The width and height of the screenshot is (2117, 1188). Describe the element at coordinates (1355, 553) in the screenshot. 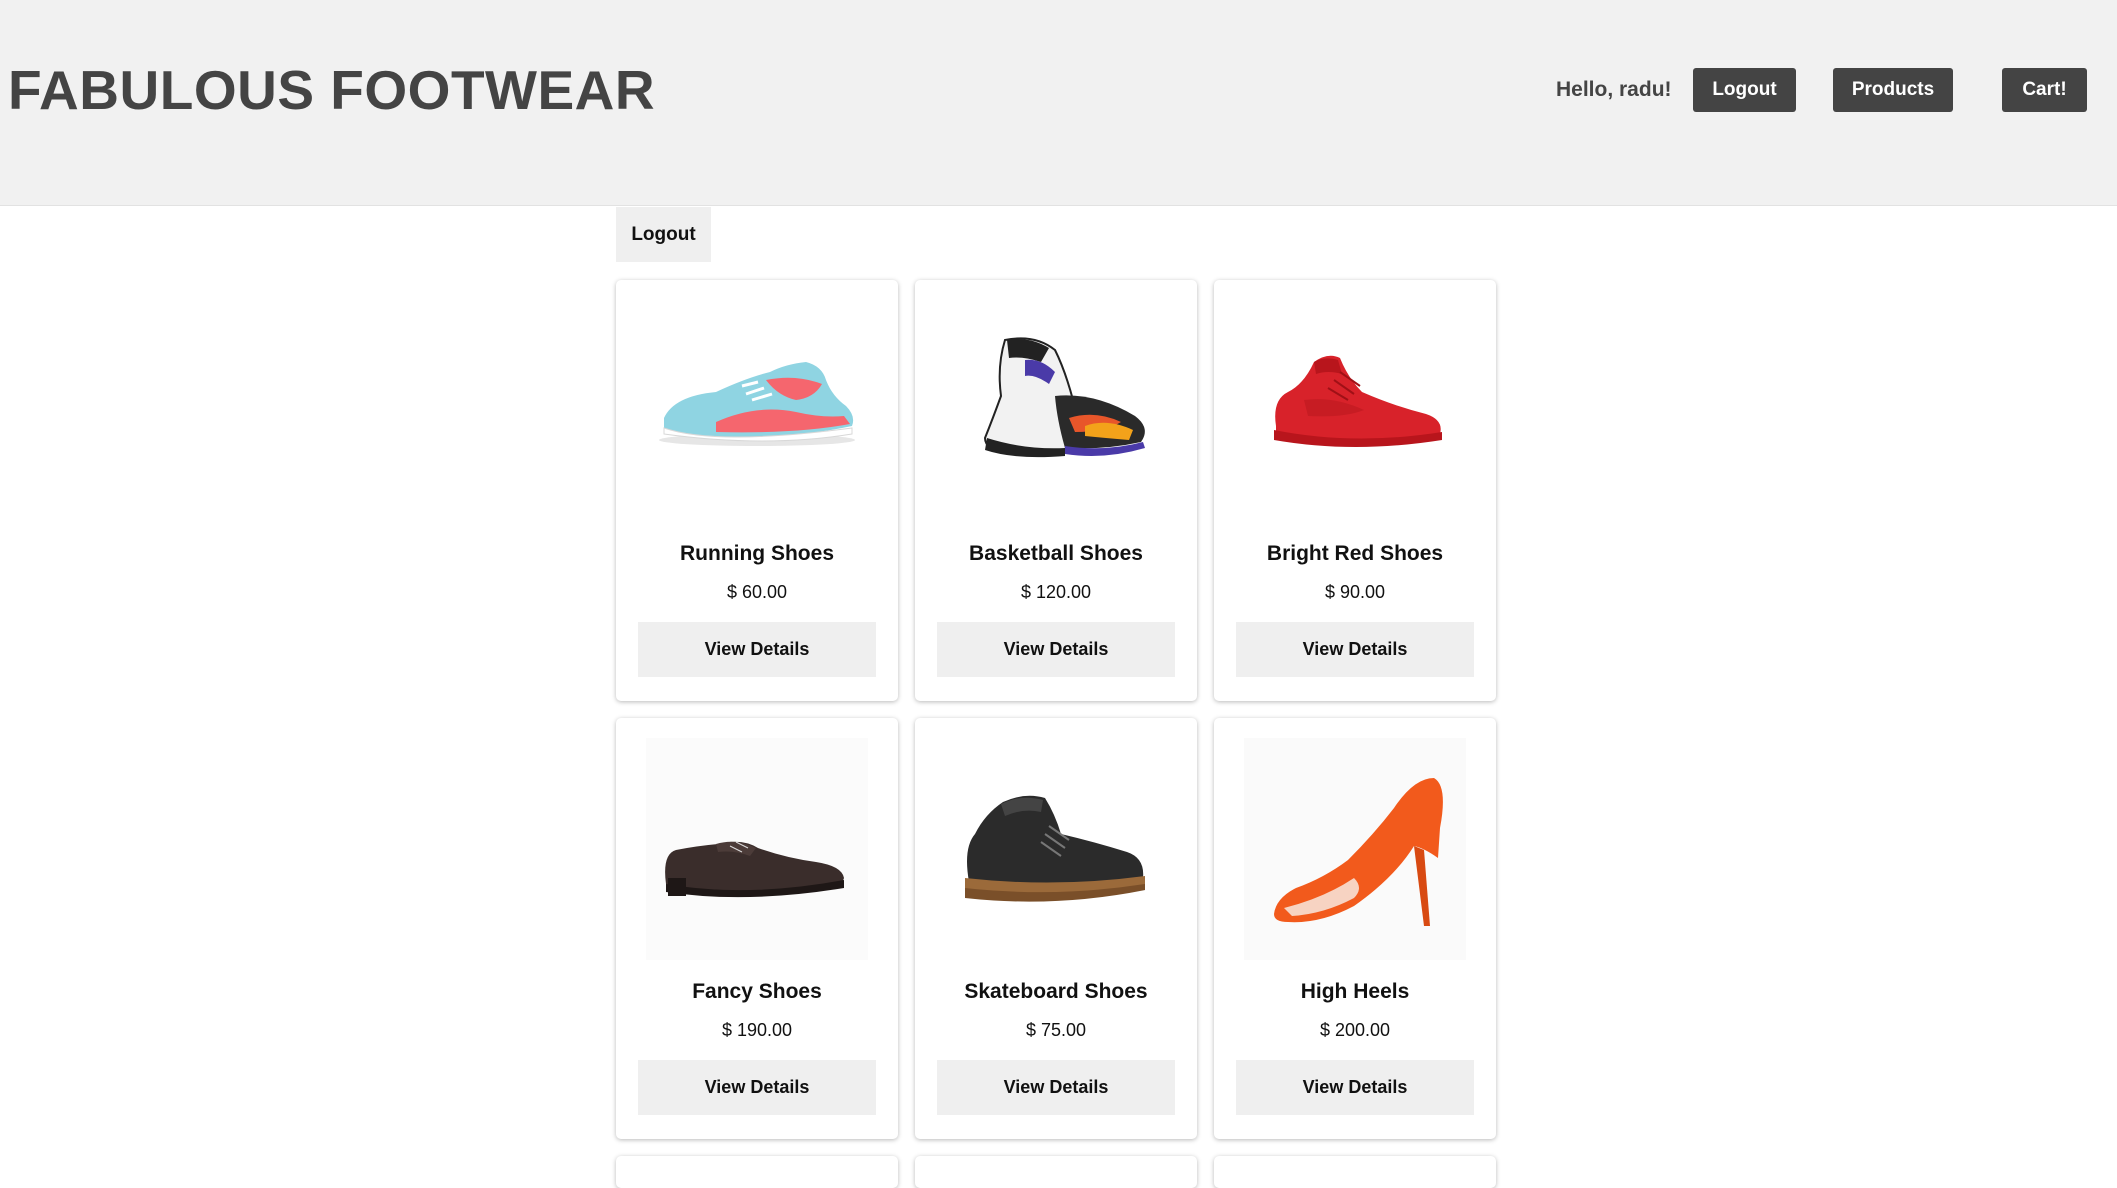

I see `product-name: Bright Red Shoes` at that location.